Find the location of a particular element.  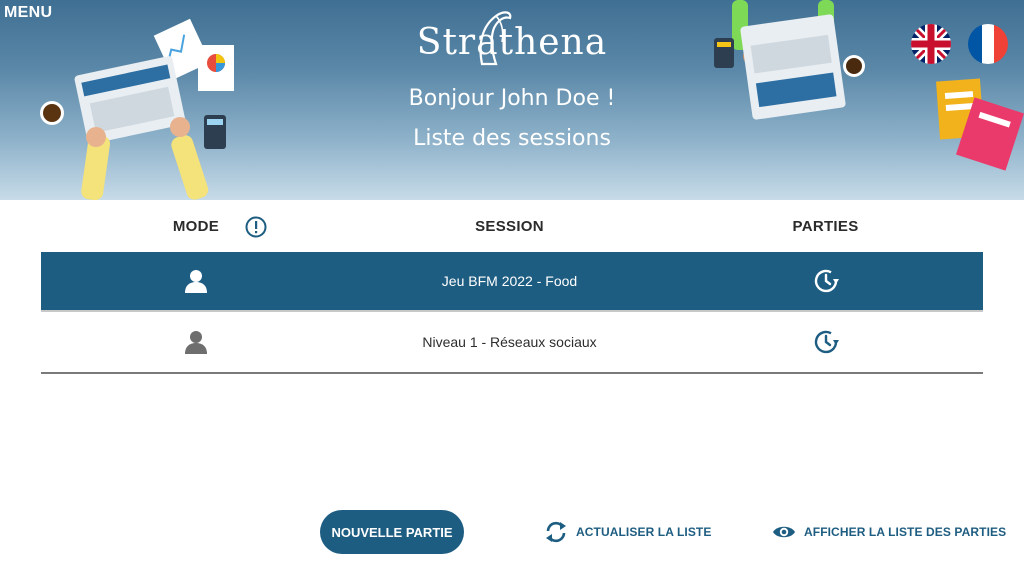

column-header-parties: PARTIES is located at coordinates (825, 226).